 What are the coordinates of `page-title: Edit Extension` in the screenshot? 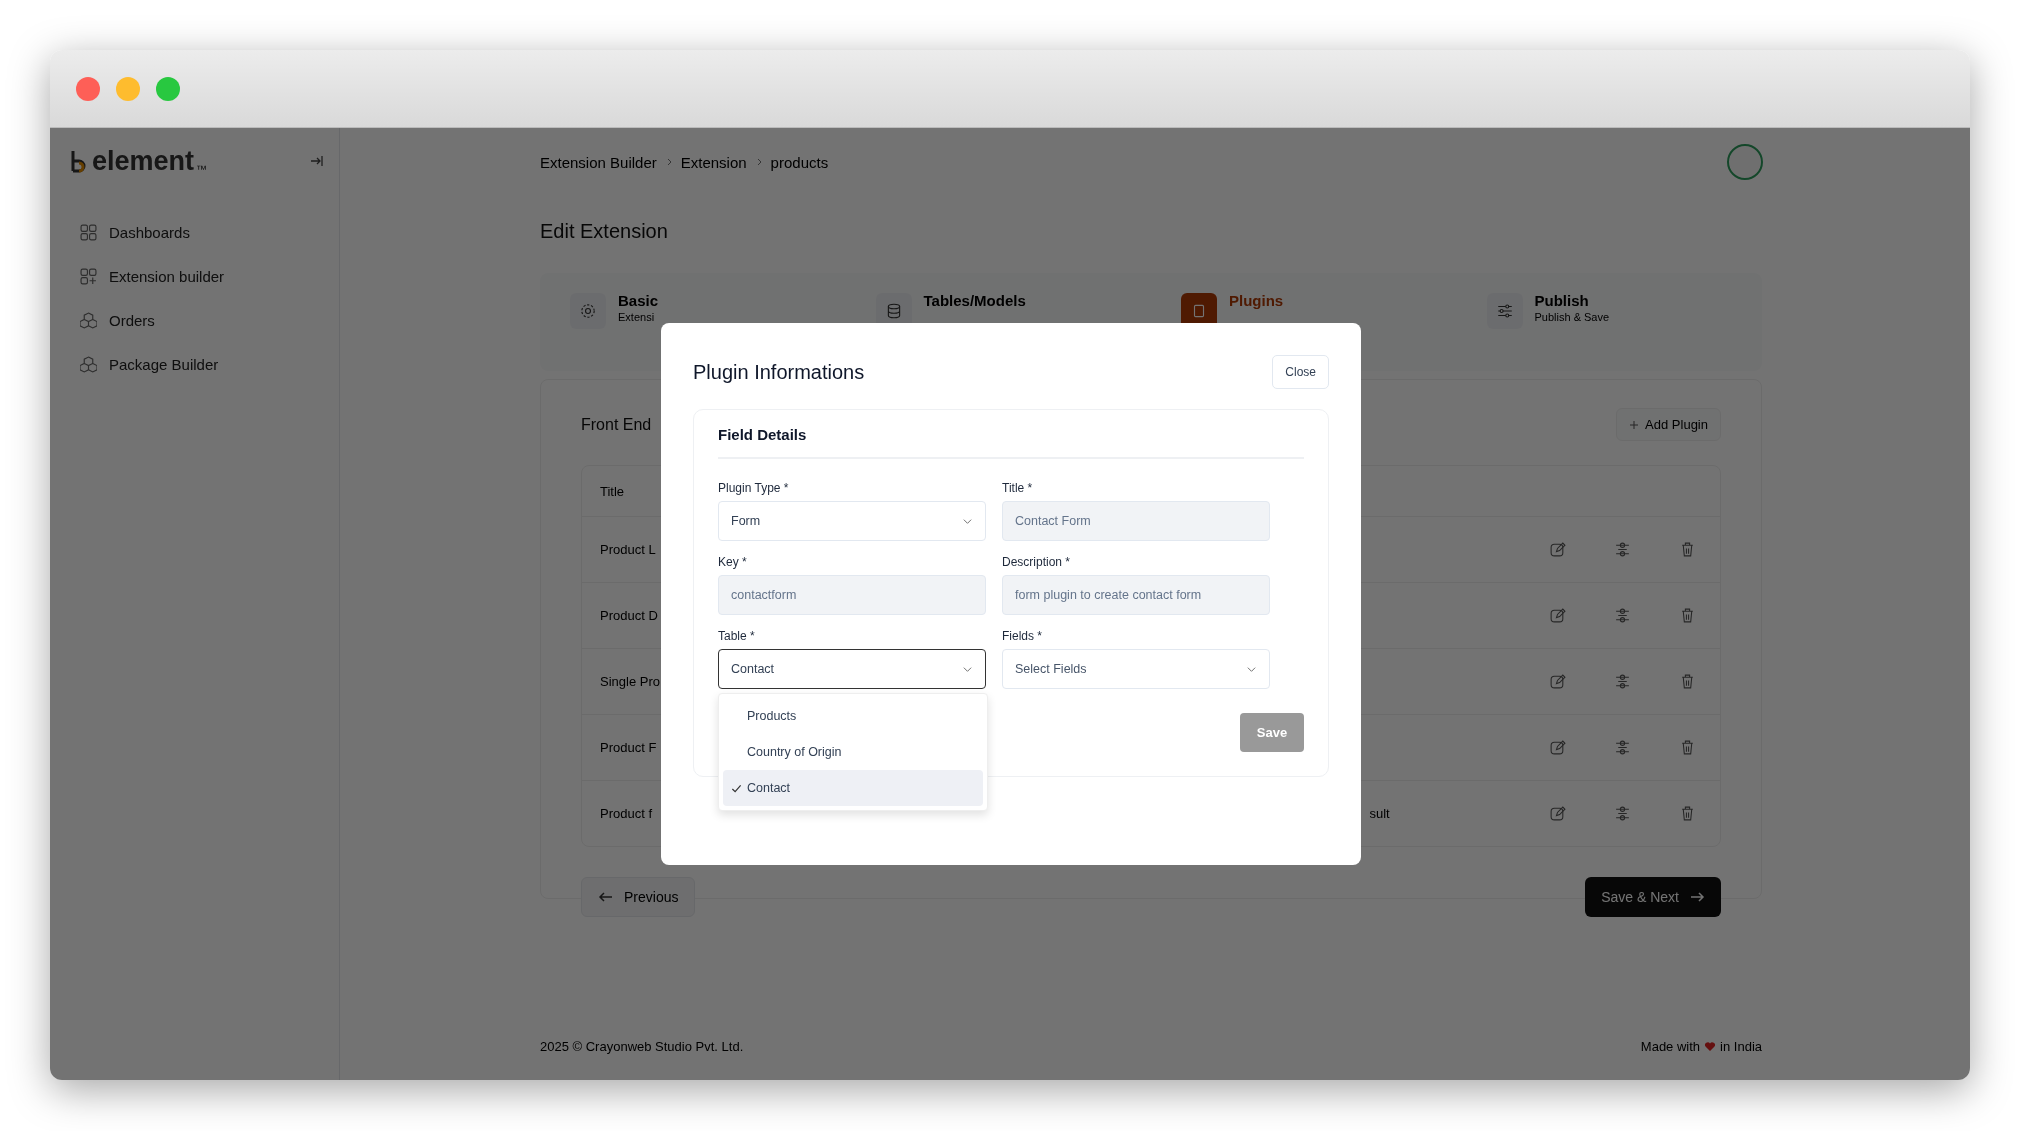 It's located at (604, 231).